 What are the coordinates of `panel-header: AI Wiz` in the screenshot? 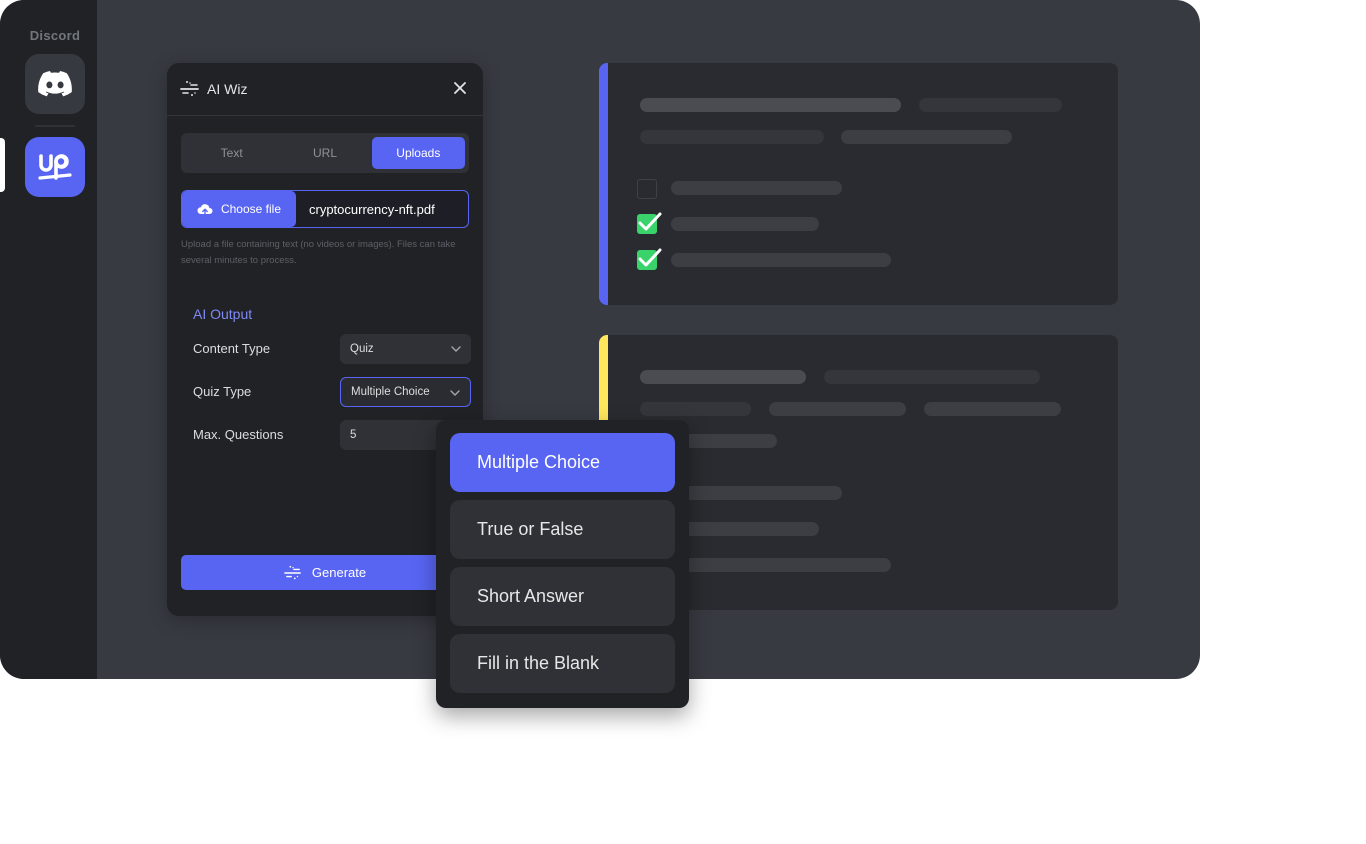 It's located at (325, 89).